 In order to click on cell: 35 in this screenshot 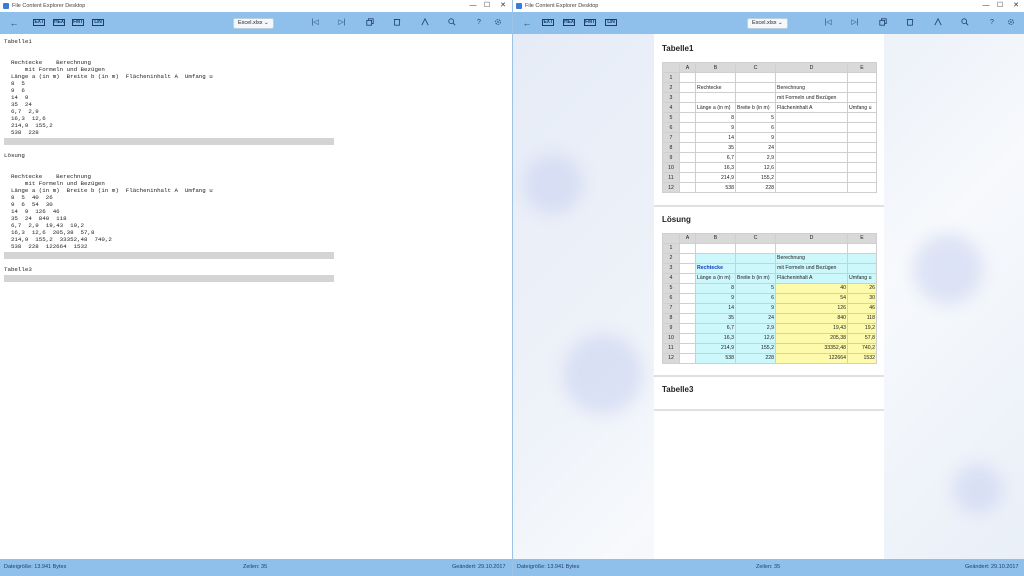, I will do `click(715, 147)`.